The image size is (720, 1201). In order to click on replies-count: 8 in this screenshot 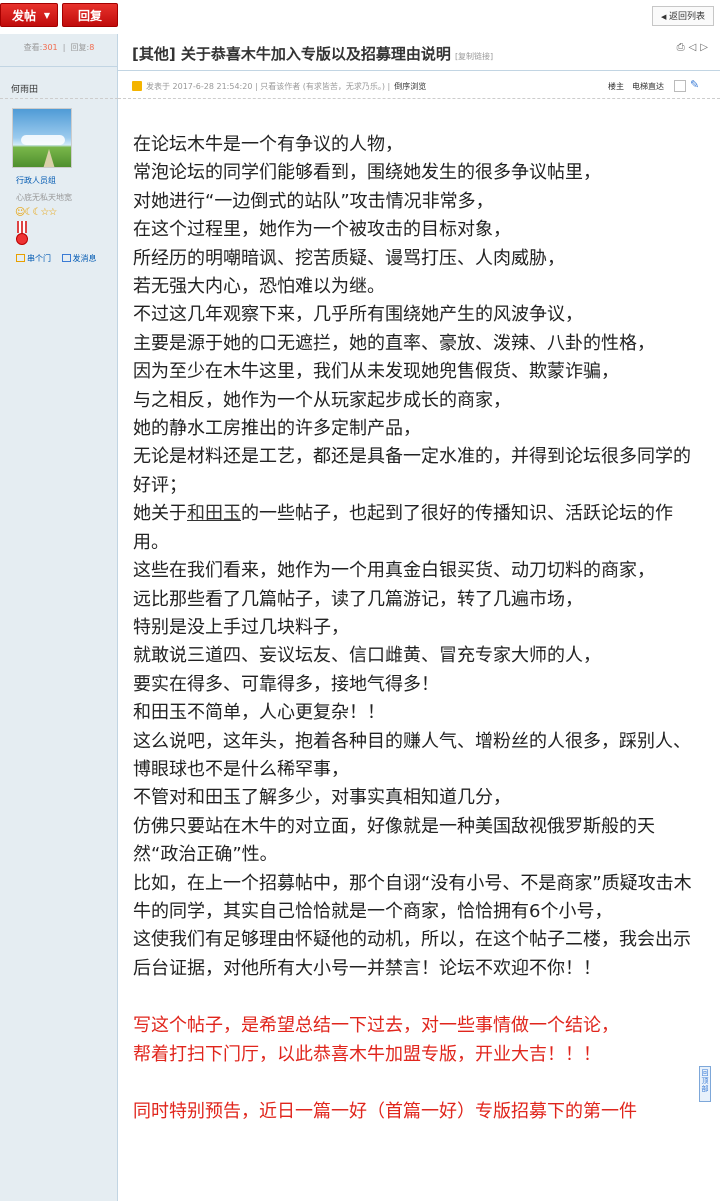, I will do `click(92, 47)`.